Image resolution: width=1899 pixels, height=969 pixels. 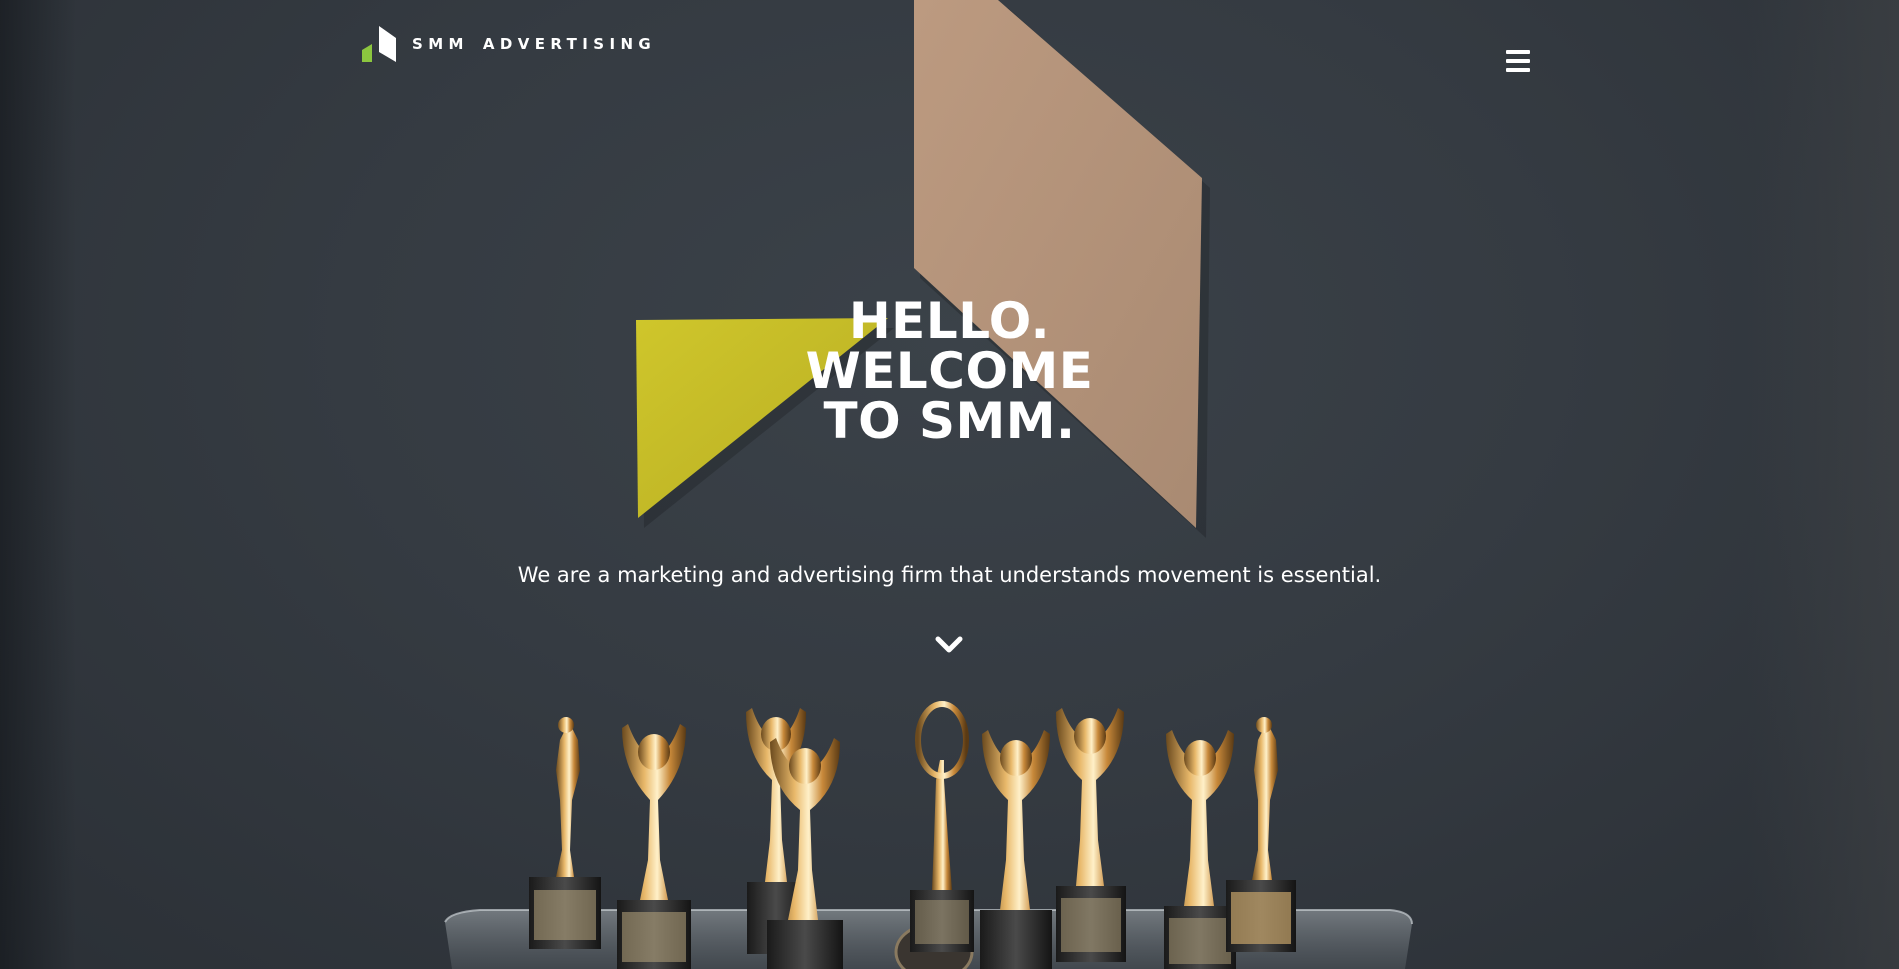 I want to click on logo-text-advertising: ADVERTISING, so click(x=569, y=44).